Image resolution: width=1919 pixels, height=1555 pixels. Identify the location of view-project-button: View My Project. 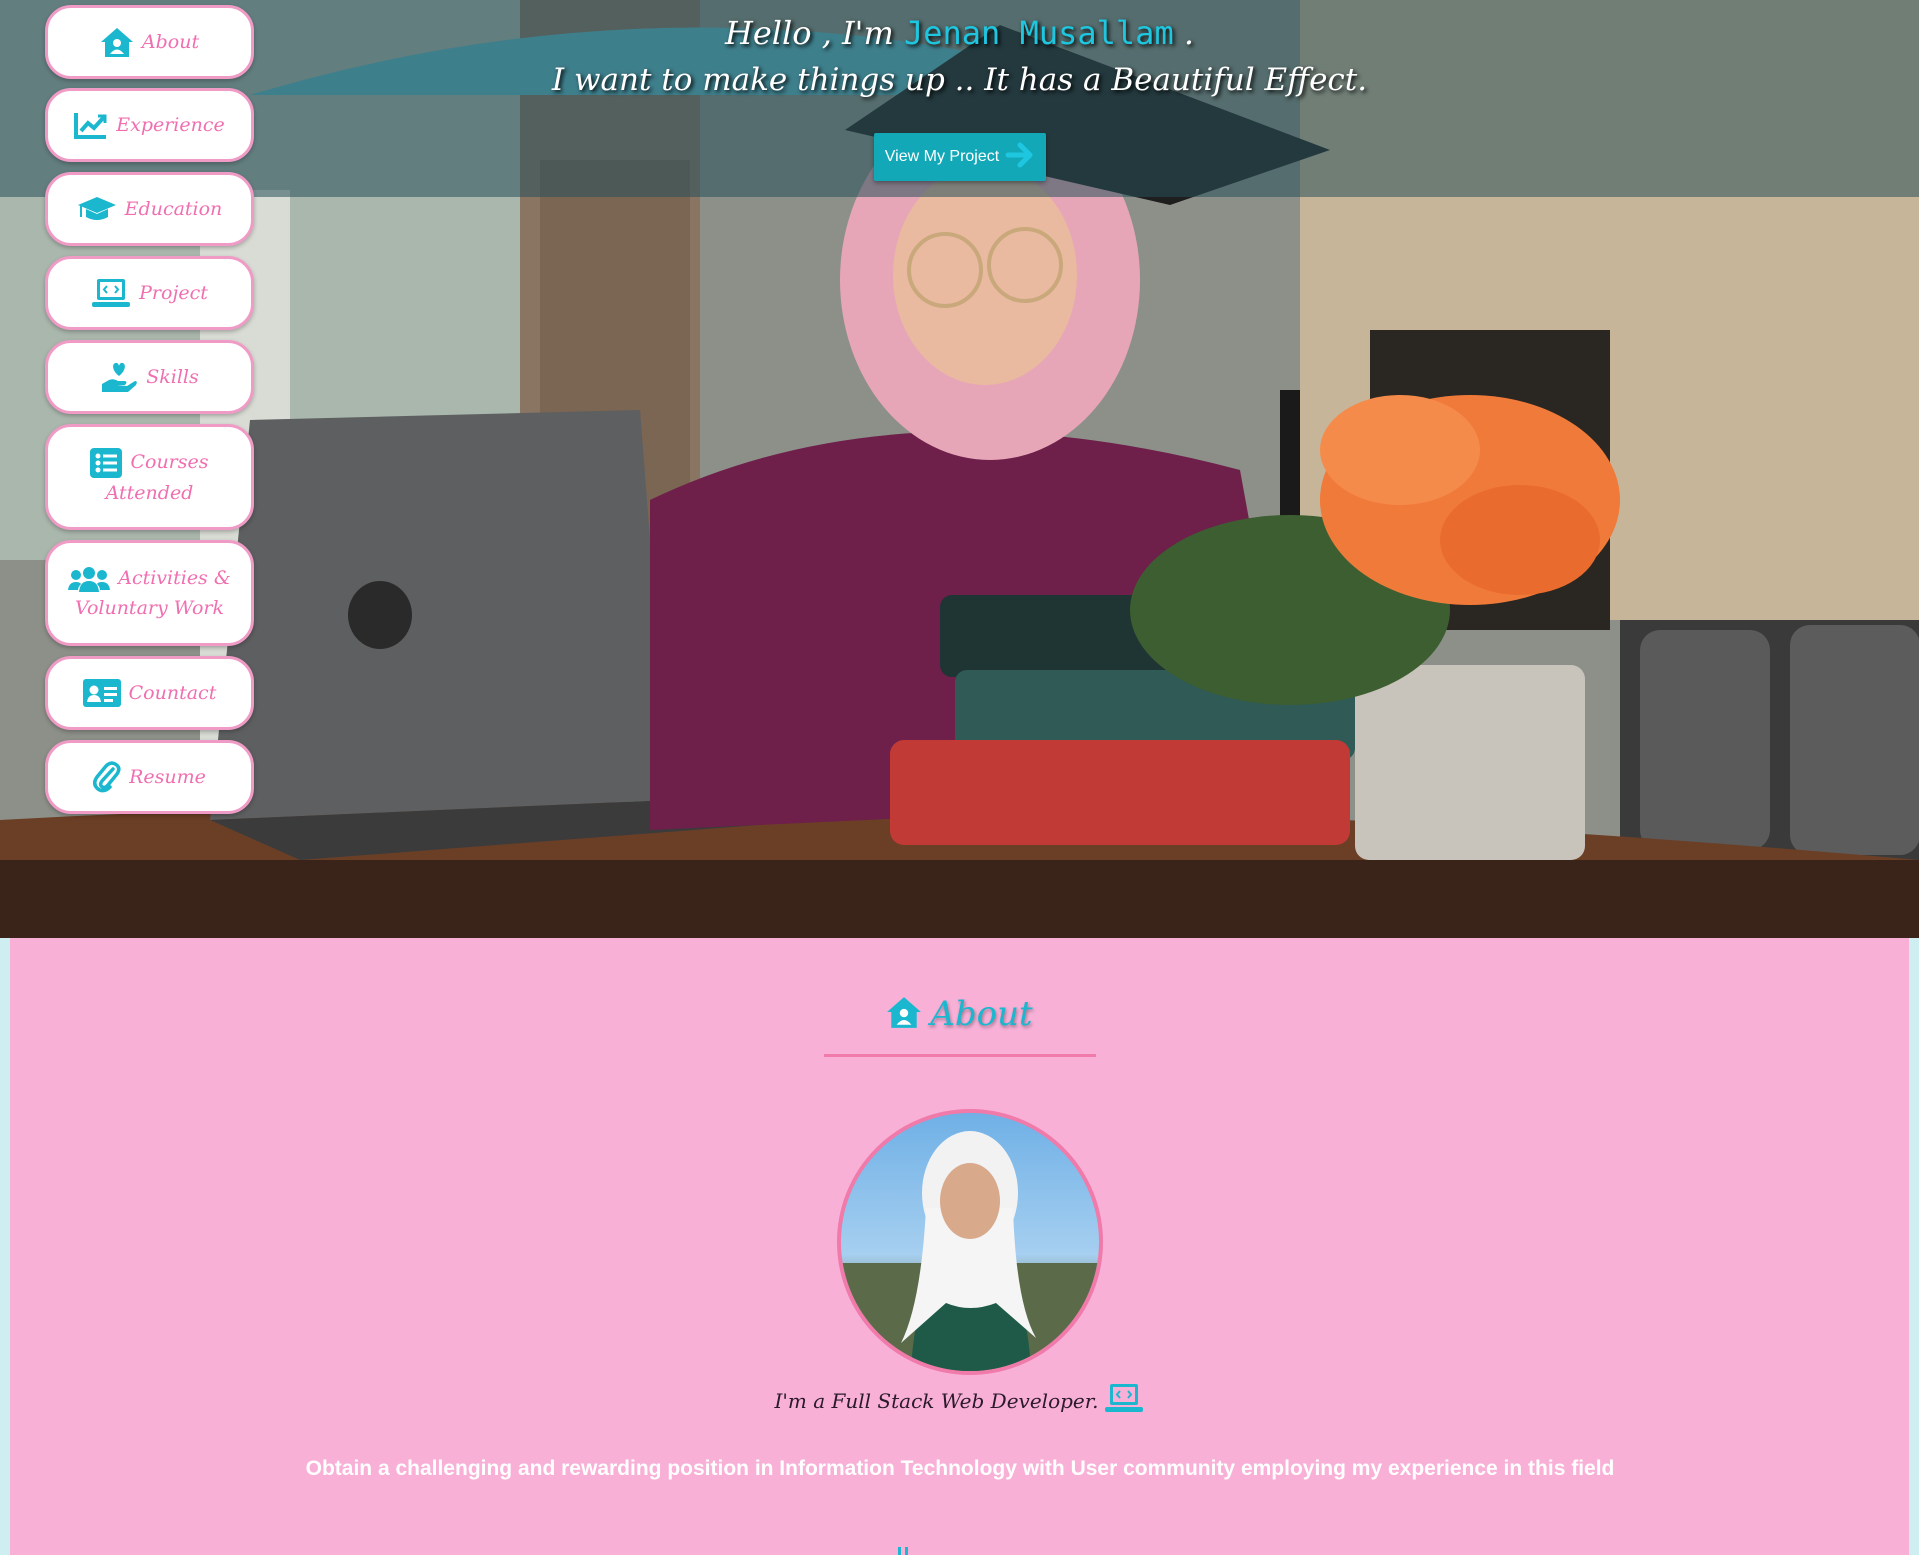
(960, 157).